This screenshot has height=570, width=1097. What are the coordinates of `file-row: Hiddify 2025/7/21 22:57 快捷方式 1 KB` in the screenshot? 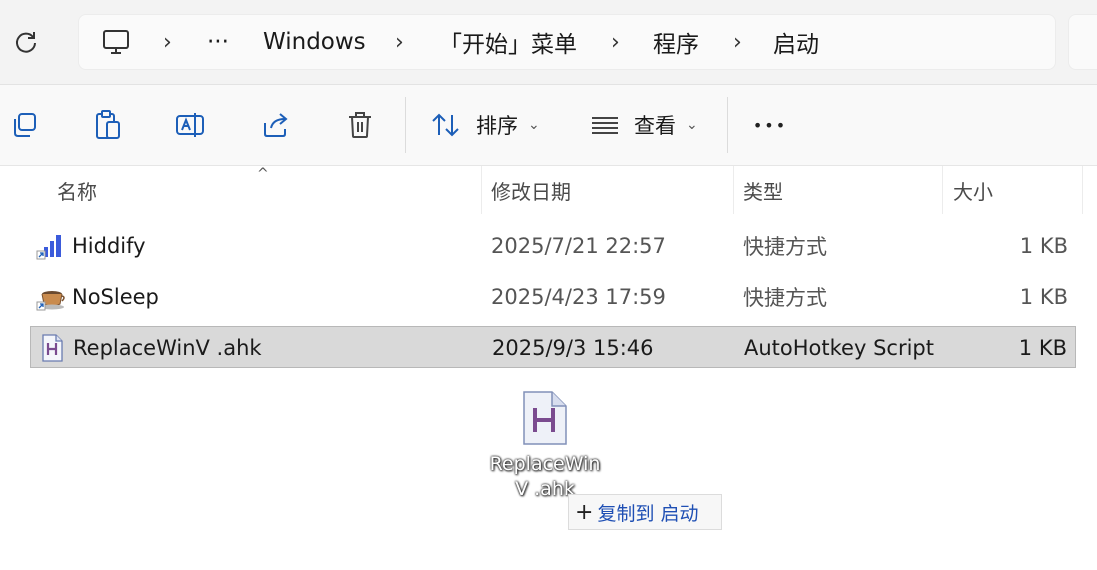 It's located at (553, 246).